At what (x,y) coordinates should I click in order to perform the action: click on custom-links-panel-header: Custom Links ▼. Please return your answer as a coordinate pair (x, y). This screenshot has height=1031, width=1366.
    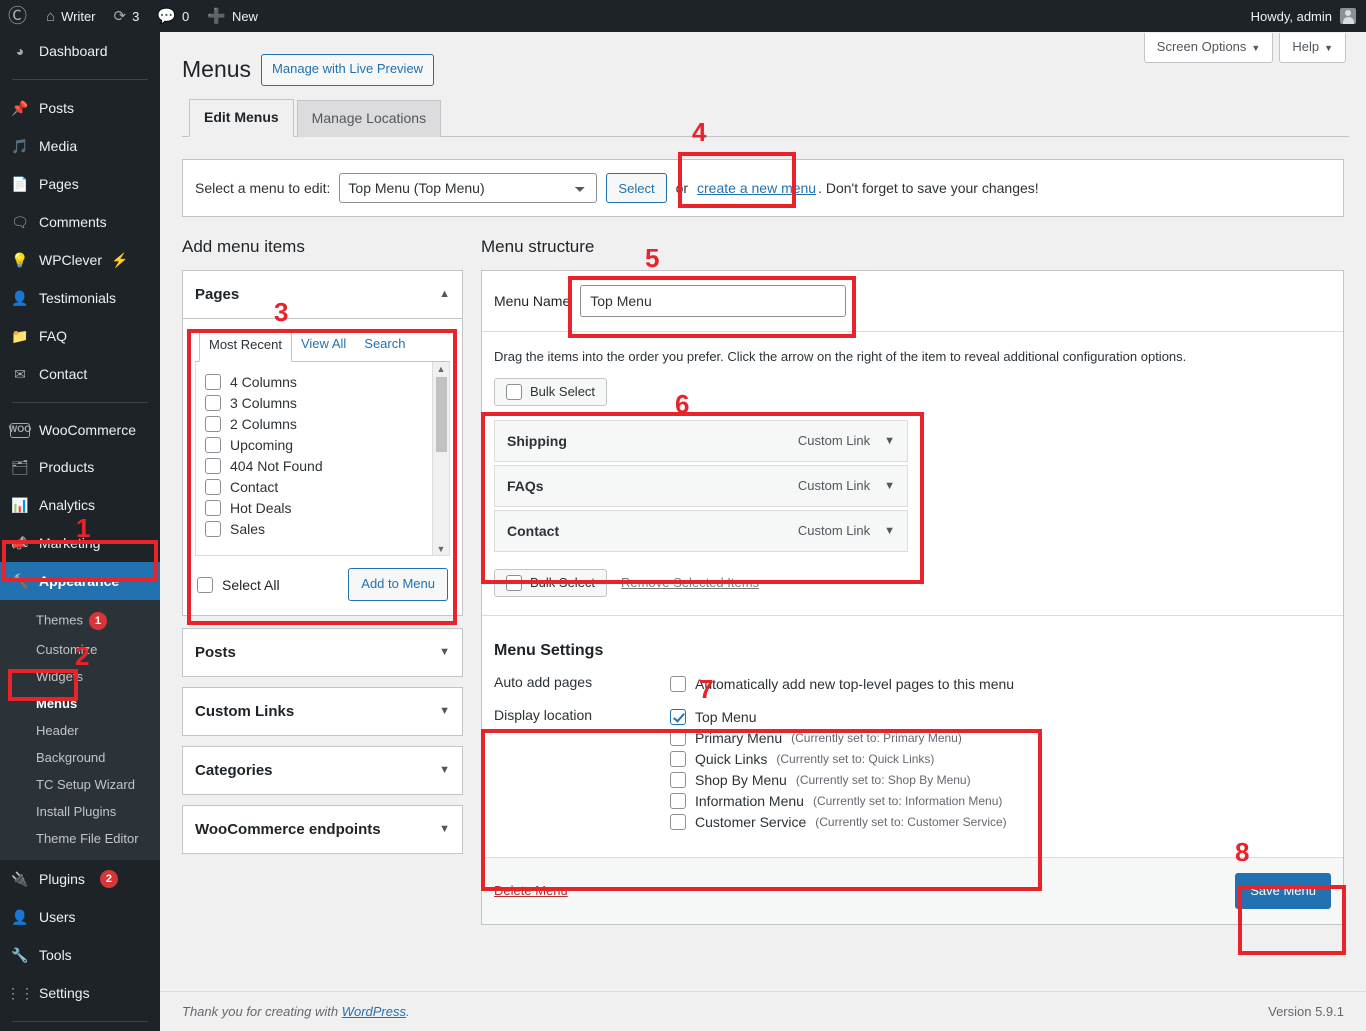
    Looking at the image, I should click on (322, 711).